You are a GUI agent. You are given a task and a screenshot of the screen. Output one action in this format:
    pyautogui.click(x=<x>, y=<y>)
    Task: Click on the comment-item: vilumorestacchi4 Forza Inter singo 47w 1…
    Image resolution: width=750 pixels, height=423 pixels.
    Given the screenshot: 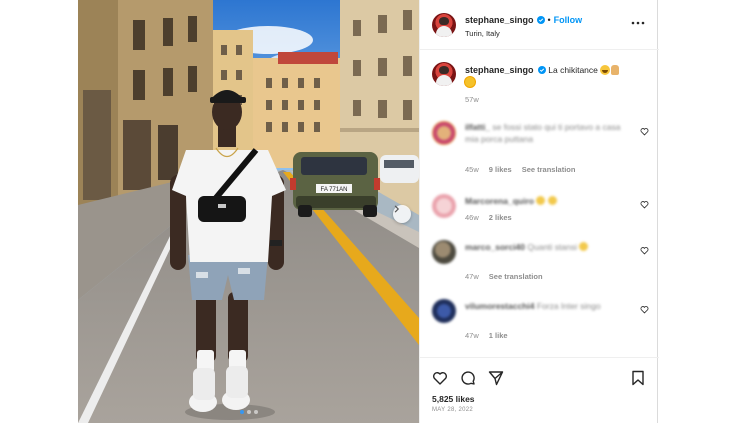 What is the action you would take?
    pyautogui.click(x=539, y=322)
    